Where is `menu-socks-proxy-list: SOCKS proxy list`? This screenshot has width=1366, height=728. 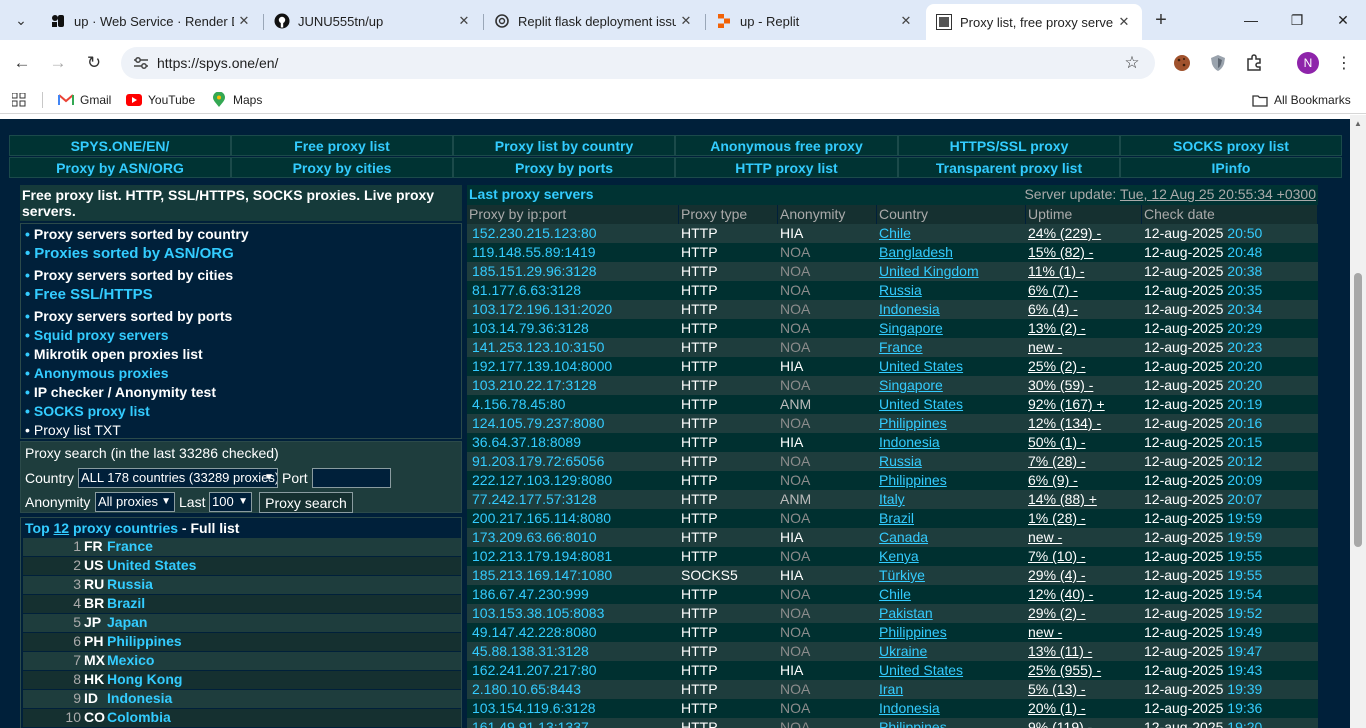 menu-socks-proxy-list: SOCKS proxy list is located at coordinates (1231, 145).